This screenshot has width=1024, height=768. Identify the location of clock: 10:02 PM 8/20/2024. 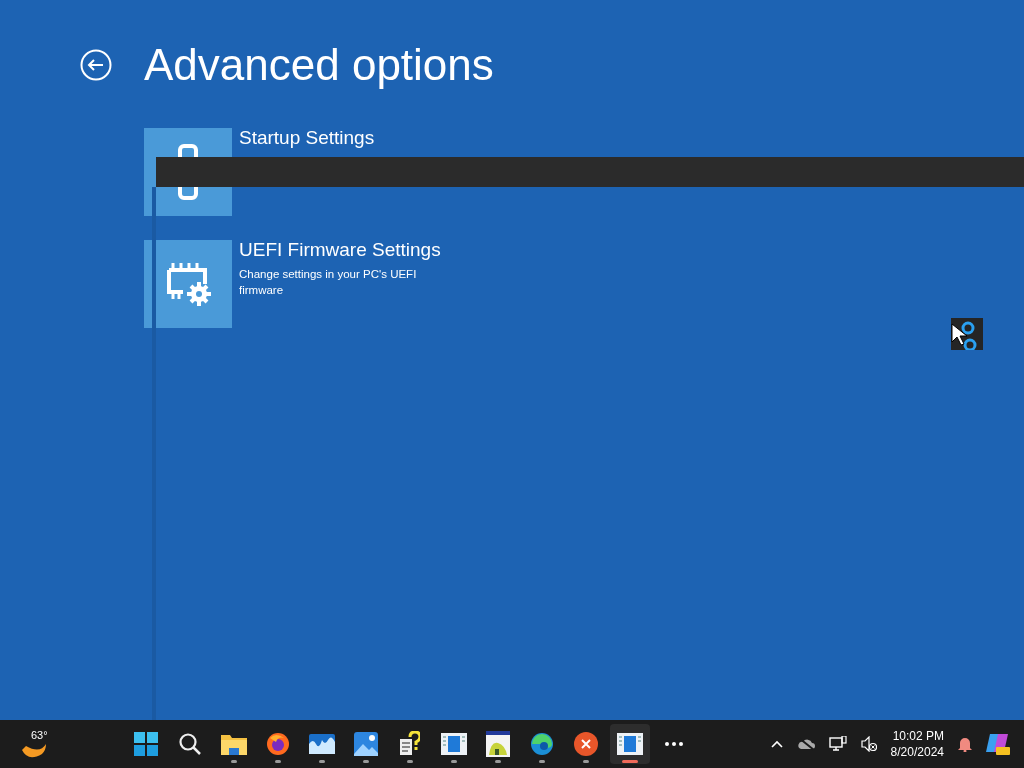
(917, 744).